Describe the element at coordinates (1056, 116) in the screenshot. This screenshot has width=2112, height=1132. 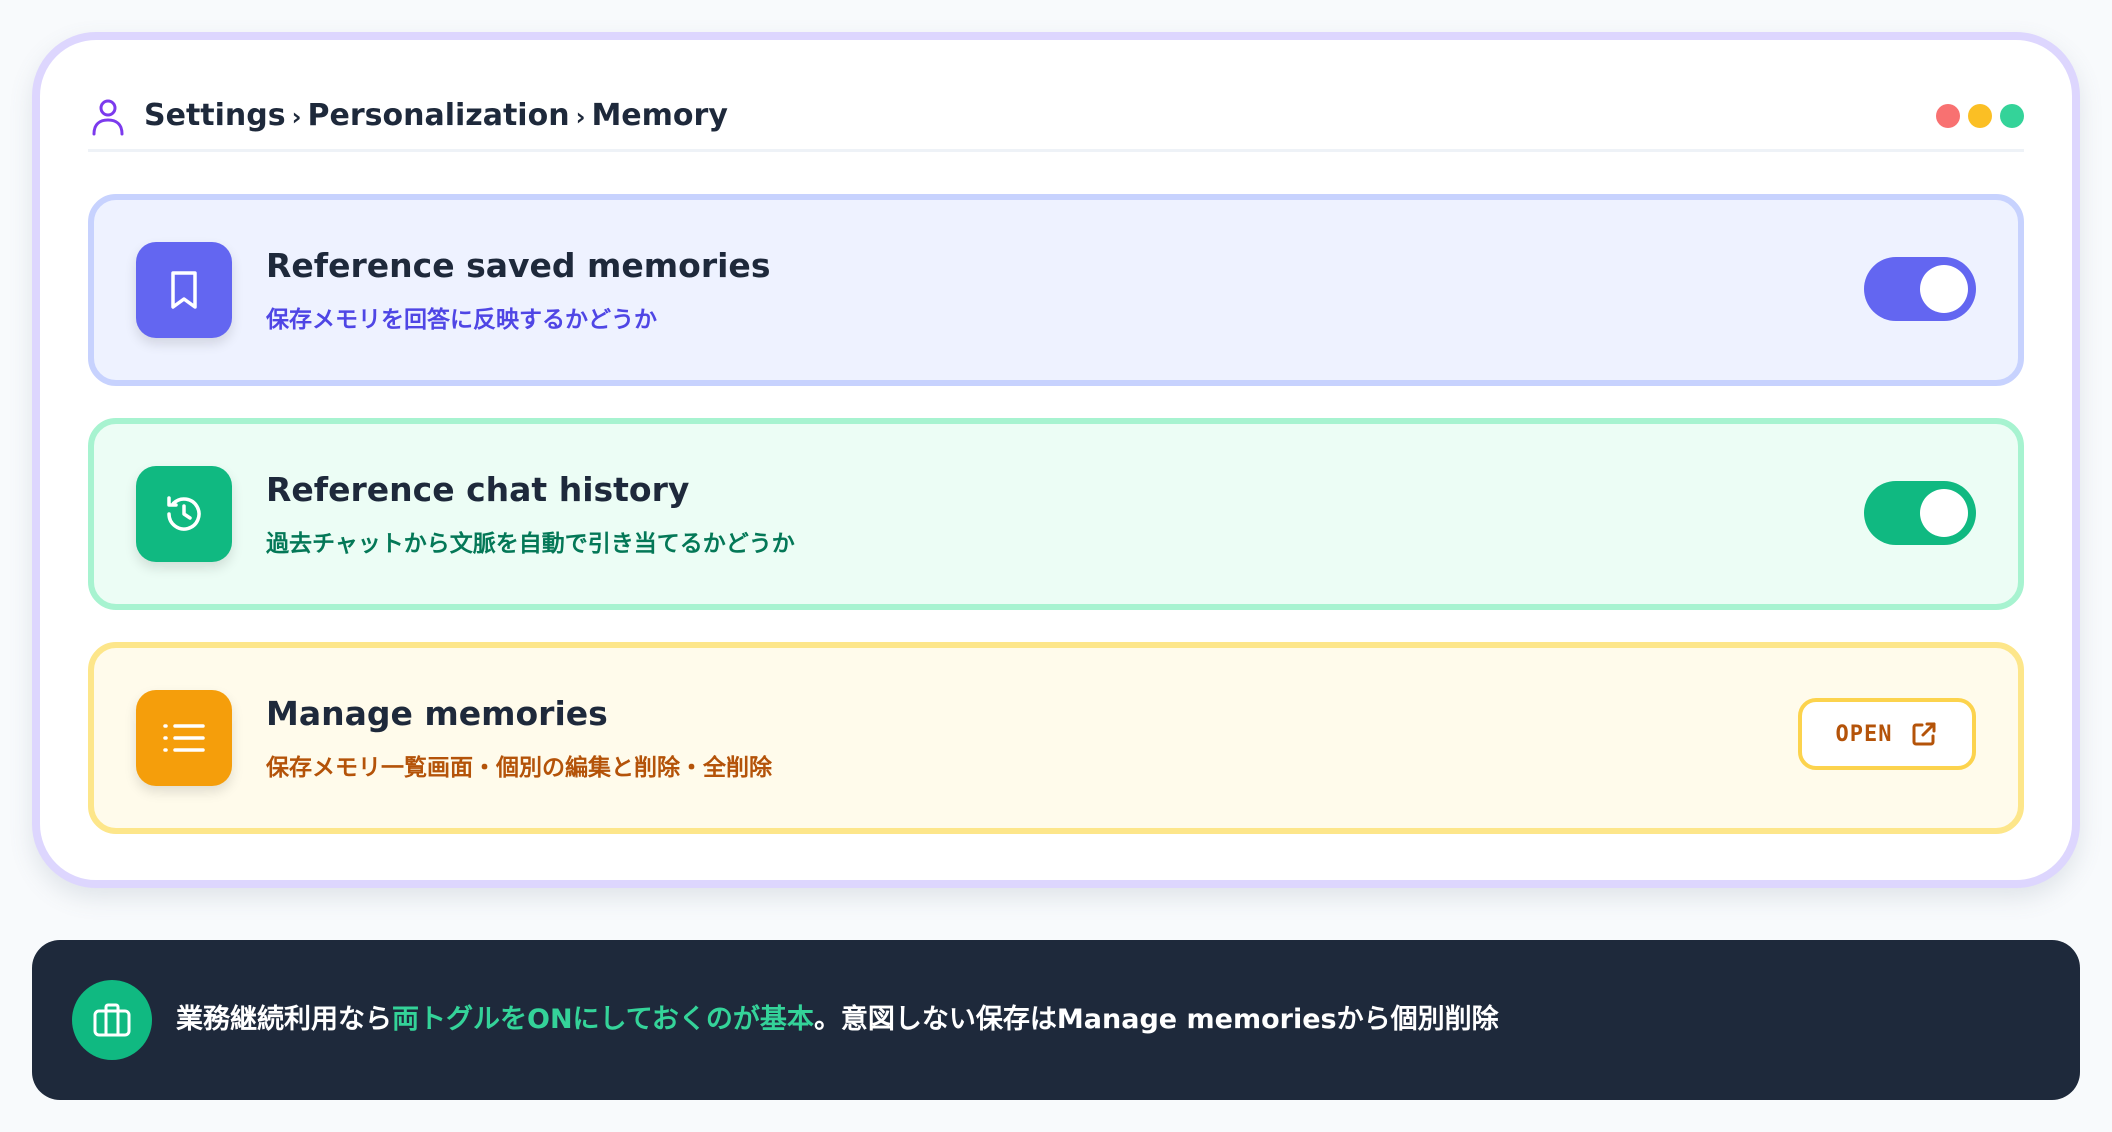
I see `settings-header: Settings › Personalization › Memory` at that location.